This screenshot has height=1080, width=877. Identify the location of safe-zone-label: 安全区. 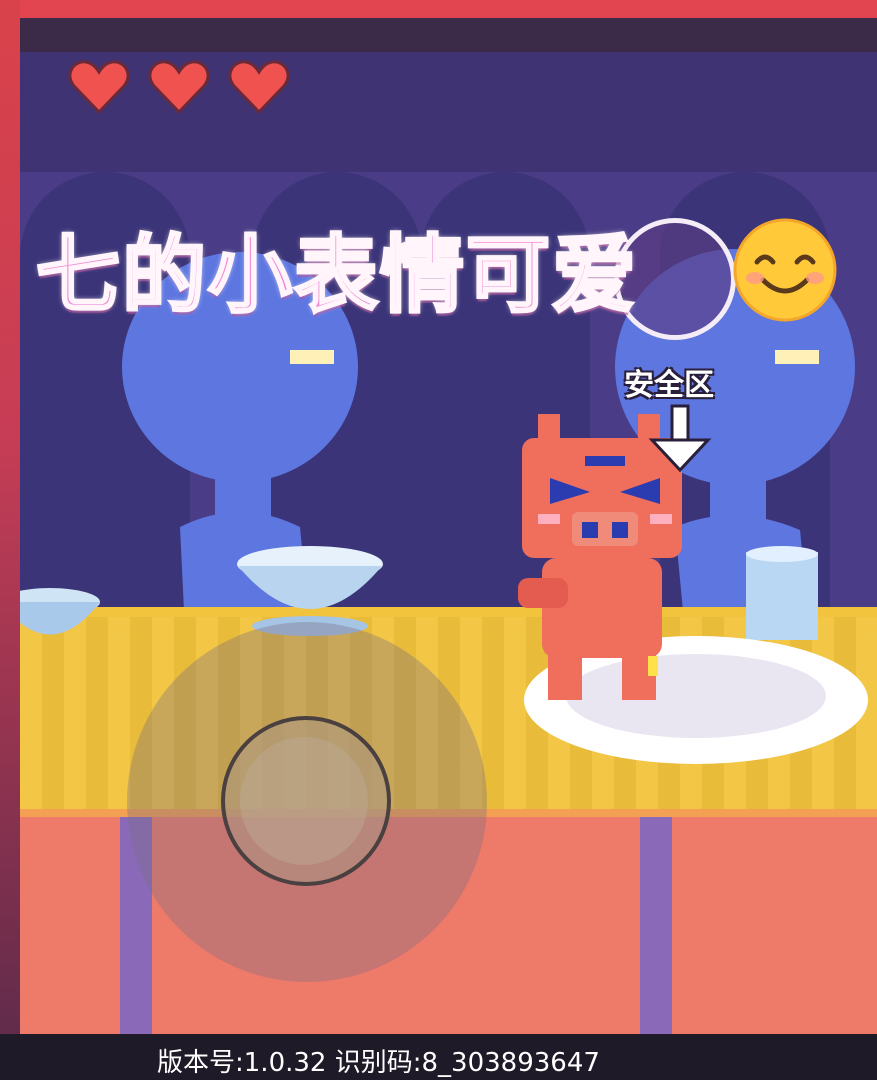
(669, 385).